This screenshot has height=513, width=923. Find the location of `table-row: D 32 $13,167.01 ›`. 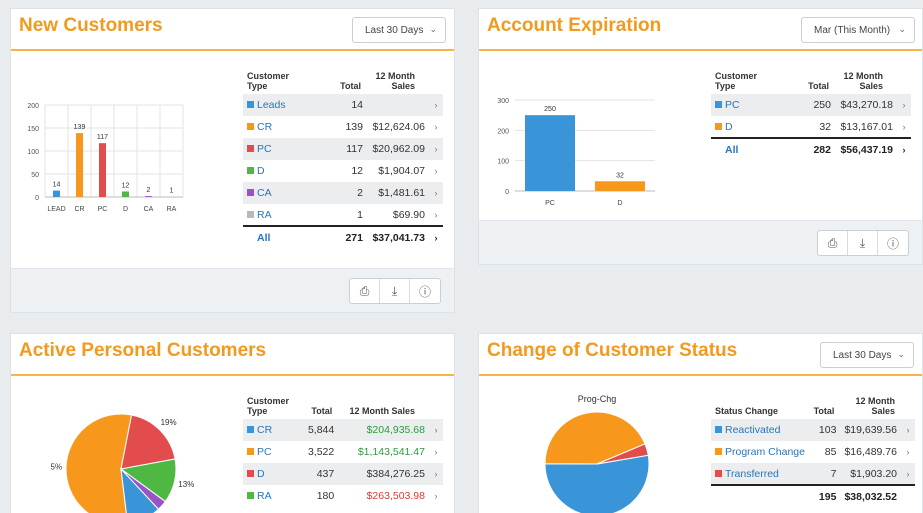

table-row: D 32 $13,167.01 › is located at coordinates (811, 127).